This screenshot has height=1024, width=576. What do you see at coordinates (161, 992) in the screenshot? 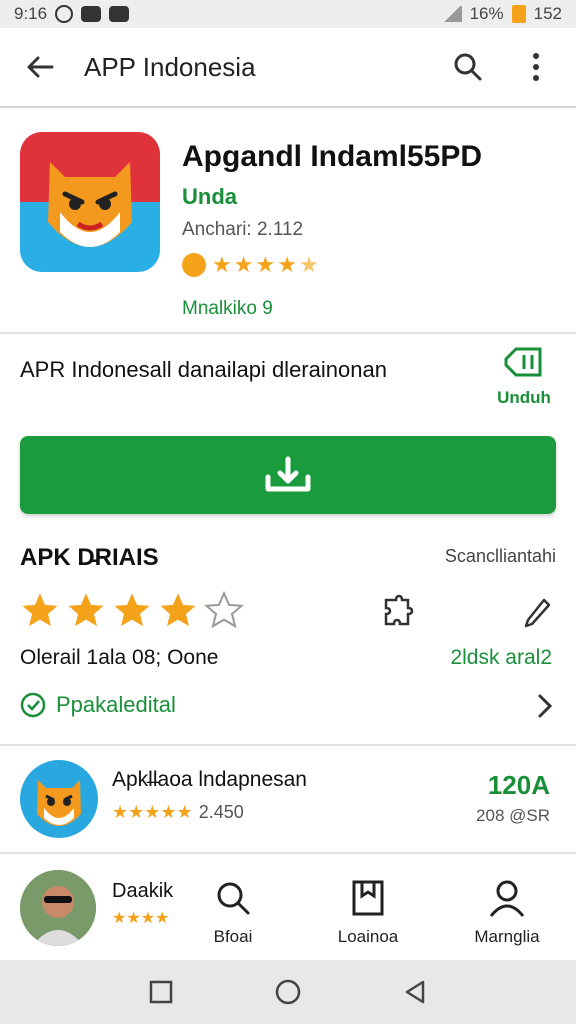
I see `recent-apps-icon` at bounding box center [161, 992].